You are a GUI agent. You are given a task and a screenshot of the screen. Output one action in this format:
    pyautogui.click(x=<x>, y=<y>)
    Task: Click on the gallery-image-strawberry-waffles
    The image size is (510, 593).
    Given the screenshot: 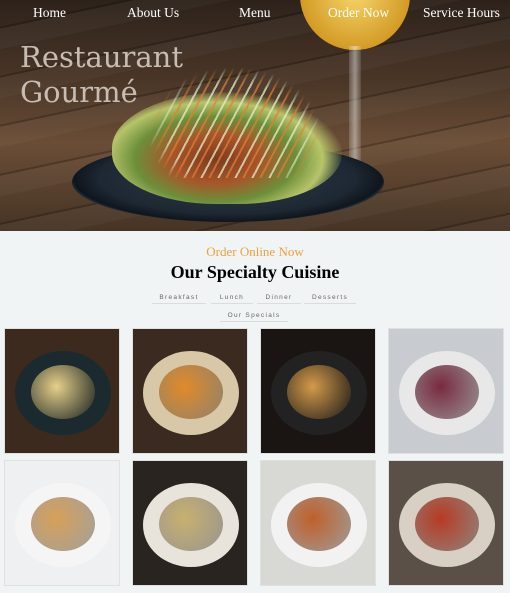 What is the action you would take?
    pyautogui.click(x=62, y=523)
    